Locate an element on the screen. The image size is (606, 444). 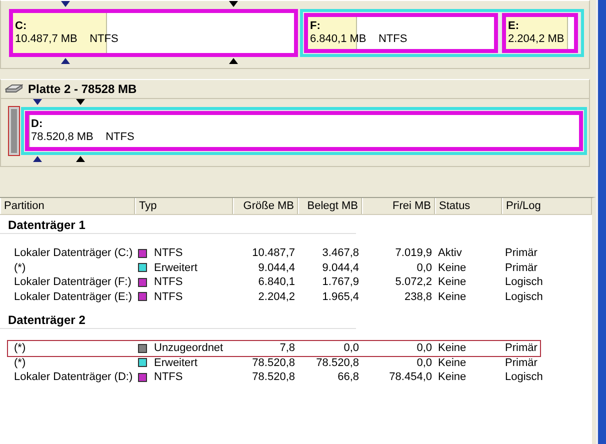
table-cell-text: 10.487,7 is located at coordinates (273, 253).